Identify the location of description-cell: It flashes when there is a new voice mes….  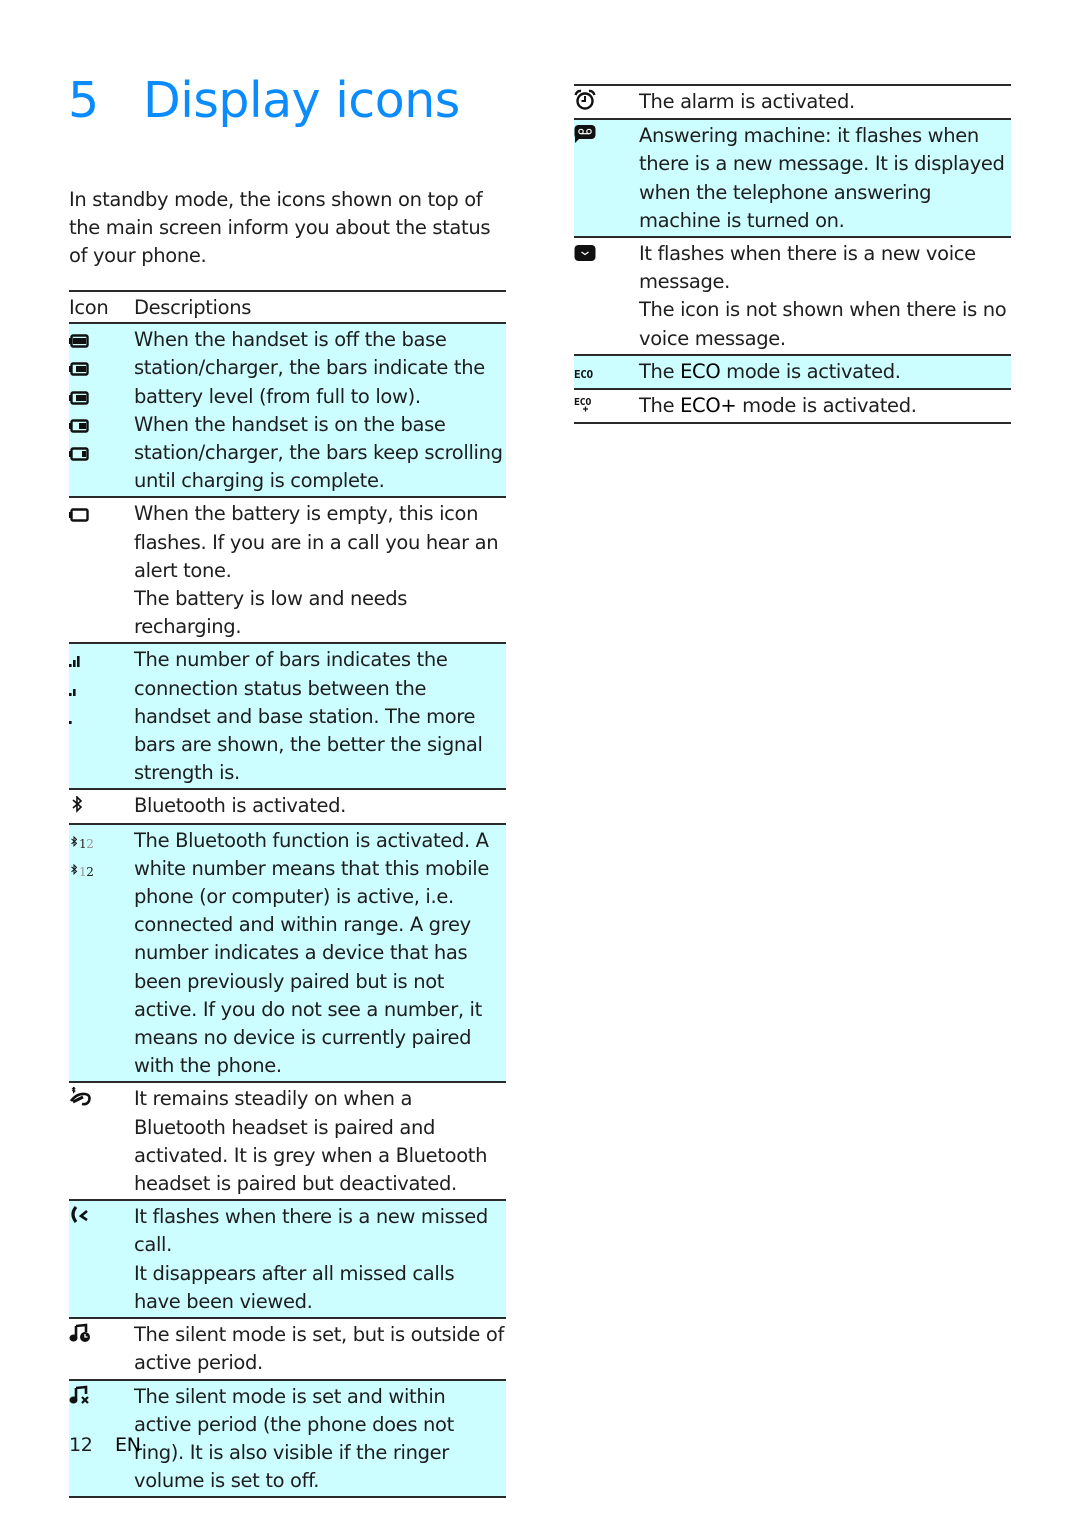
(825, 296).